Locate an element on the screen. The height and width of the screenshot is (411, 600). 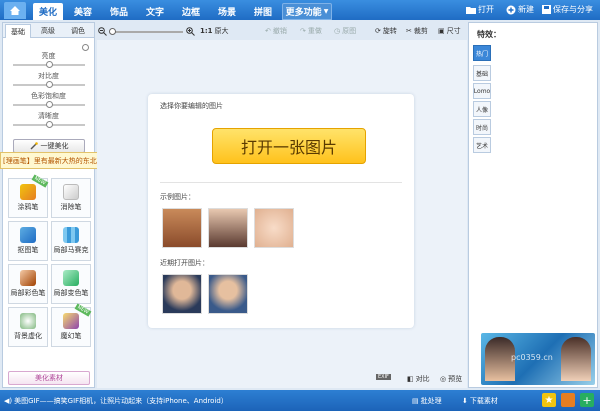
tool-doodle-pen: NEW 涂鸦笔 is located at coordinates (28, 196).